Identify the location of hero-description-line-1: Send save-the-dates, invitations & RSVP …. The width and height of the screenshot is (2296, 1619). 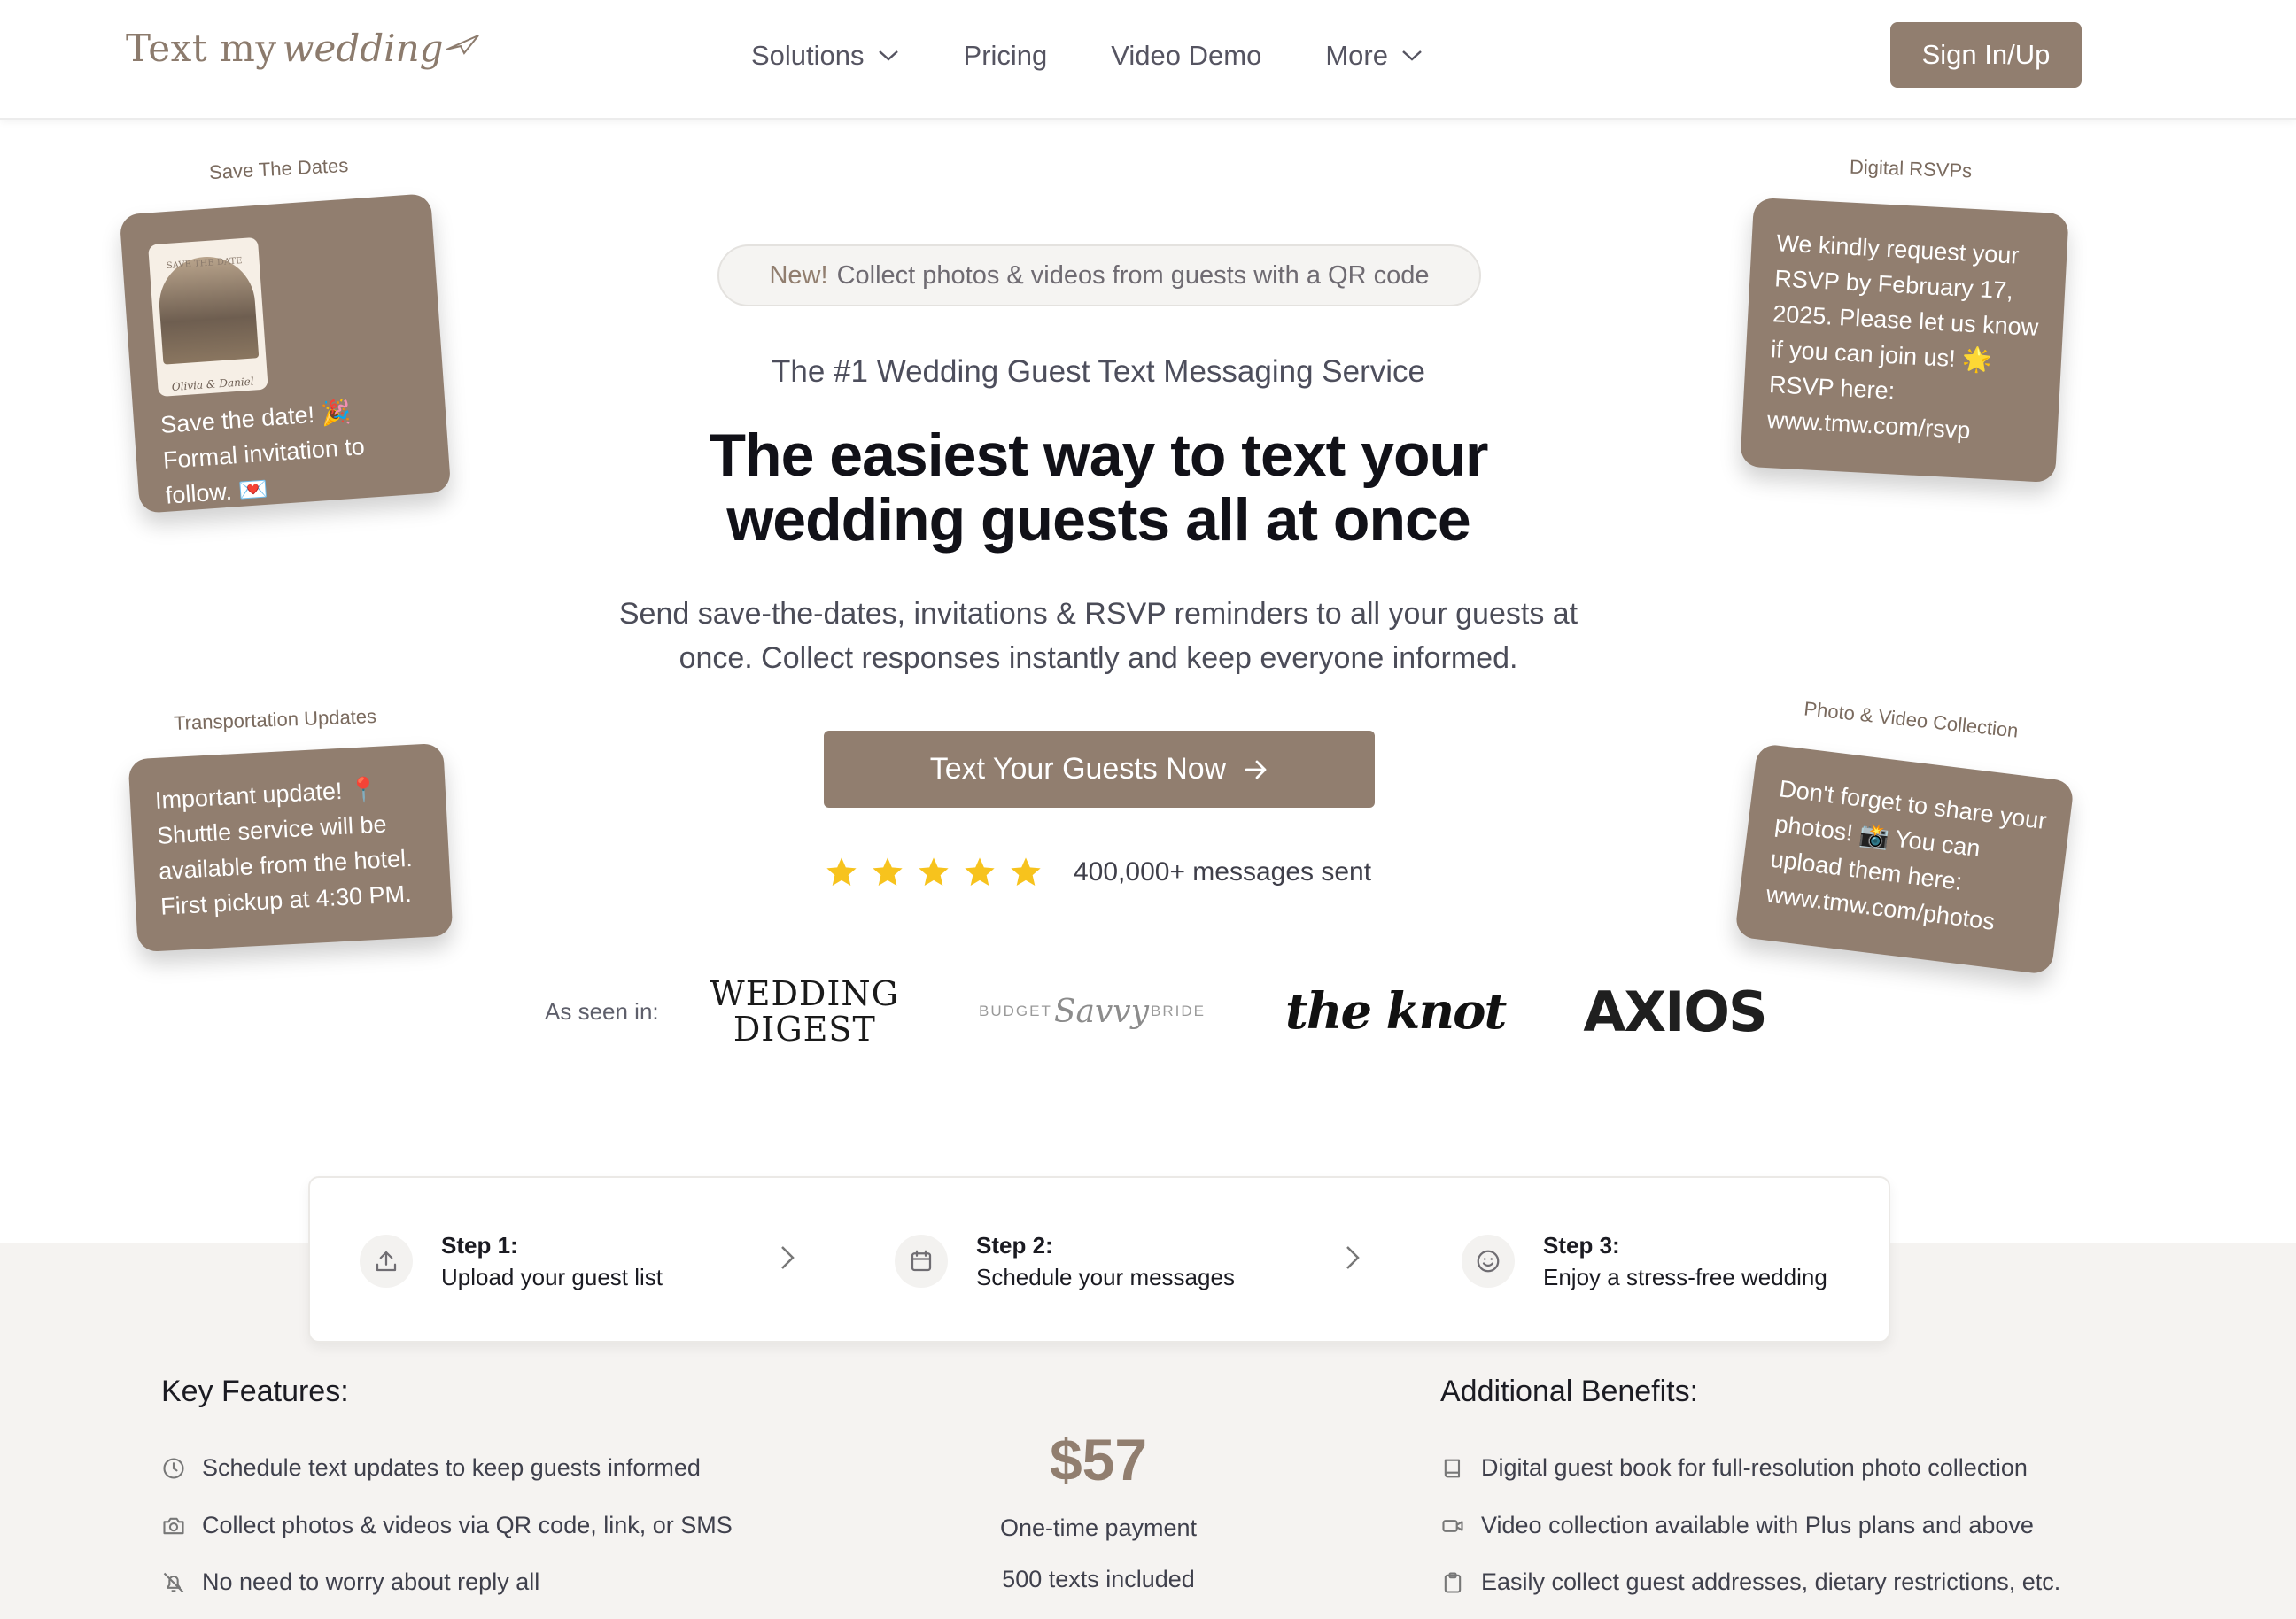
(1098, 614).